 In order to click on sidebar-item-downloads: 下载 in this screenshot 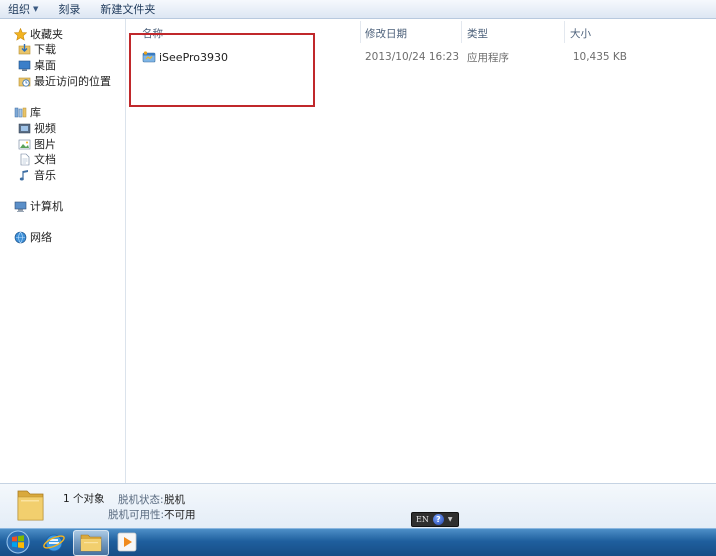, I will do `click(37, 49)`.